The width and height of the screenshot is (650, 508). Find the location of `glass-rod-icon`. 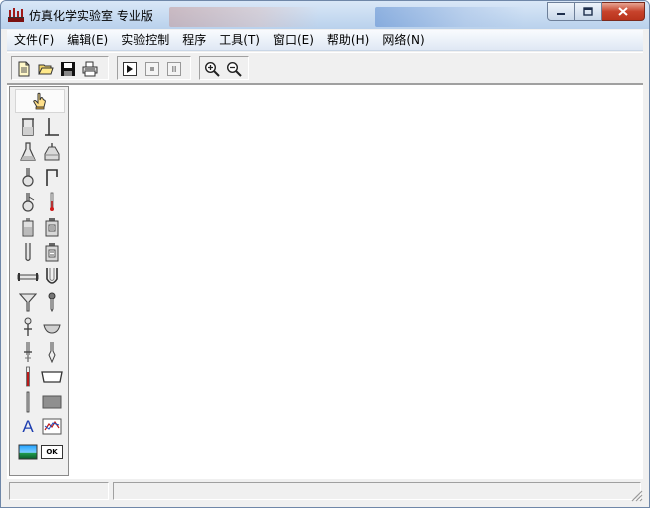

glass-rod-icon is located at coordinates (28, 402).